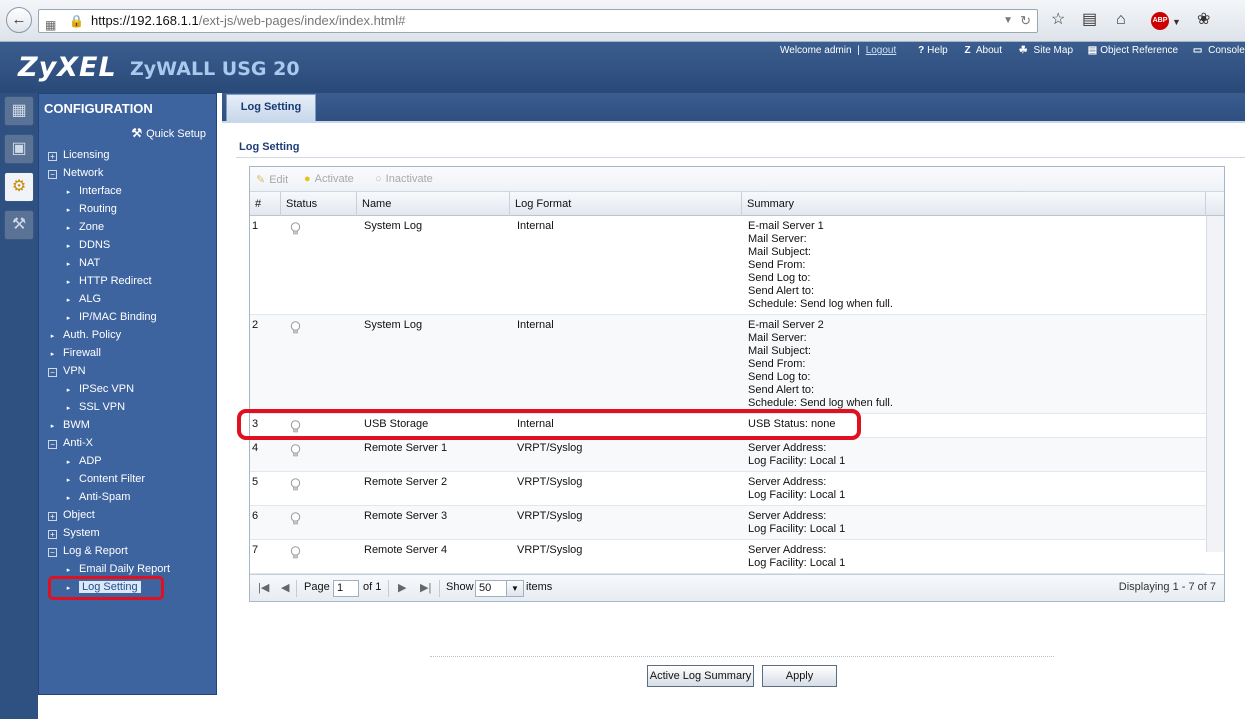  I want to click on quick-setup-link: ⚒ Quick Setup, so click(168, 133).